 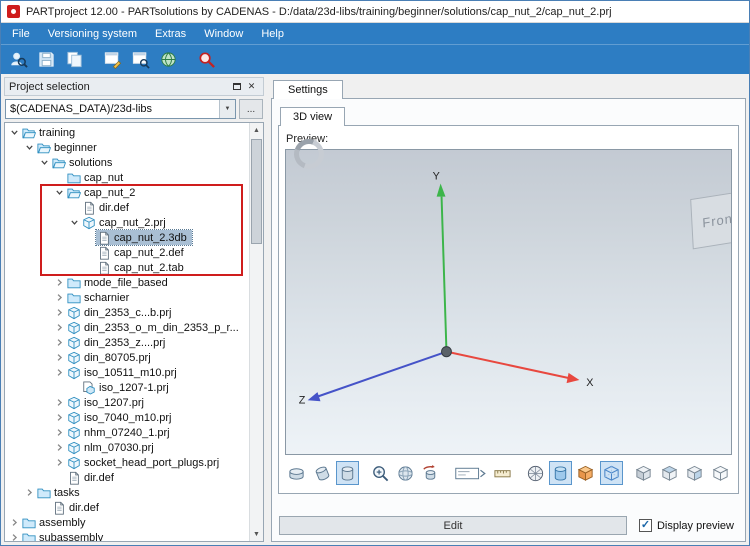 What do you see at coordinates (127, 132) in the screenshot?
I see `tree-item: training` at bounding box center [127, 132].